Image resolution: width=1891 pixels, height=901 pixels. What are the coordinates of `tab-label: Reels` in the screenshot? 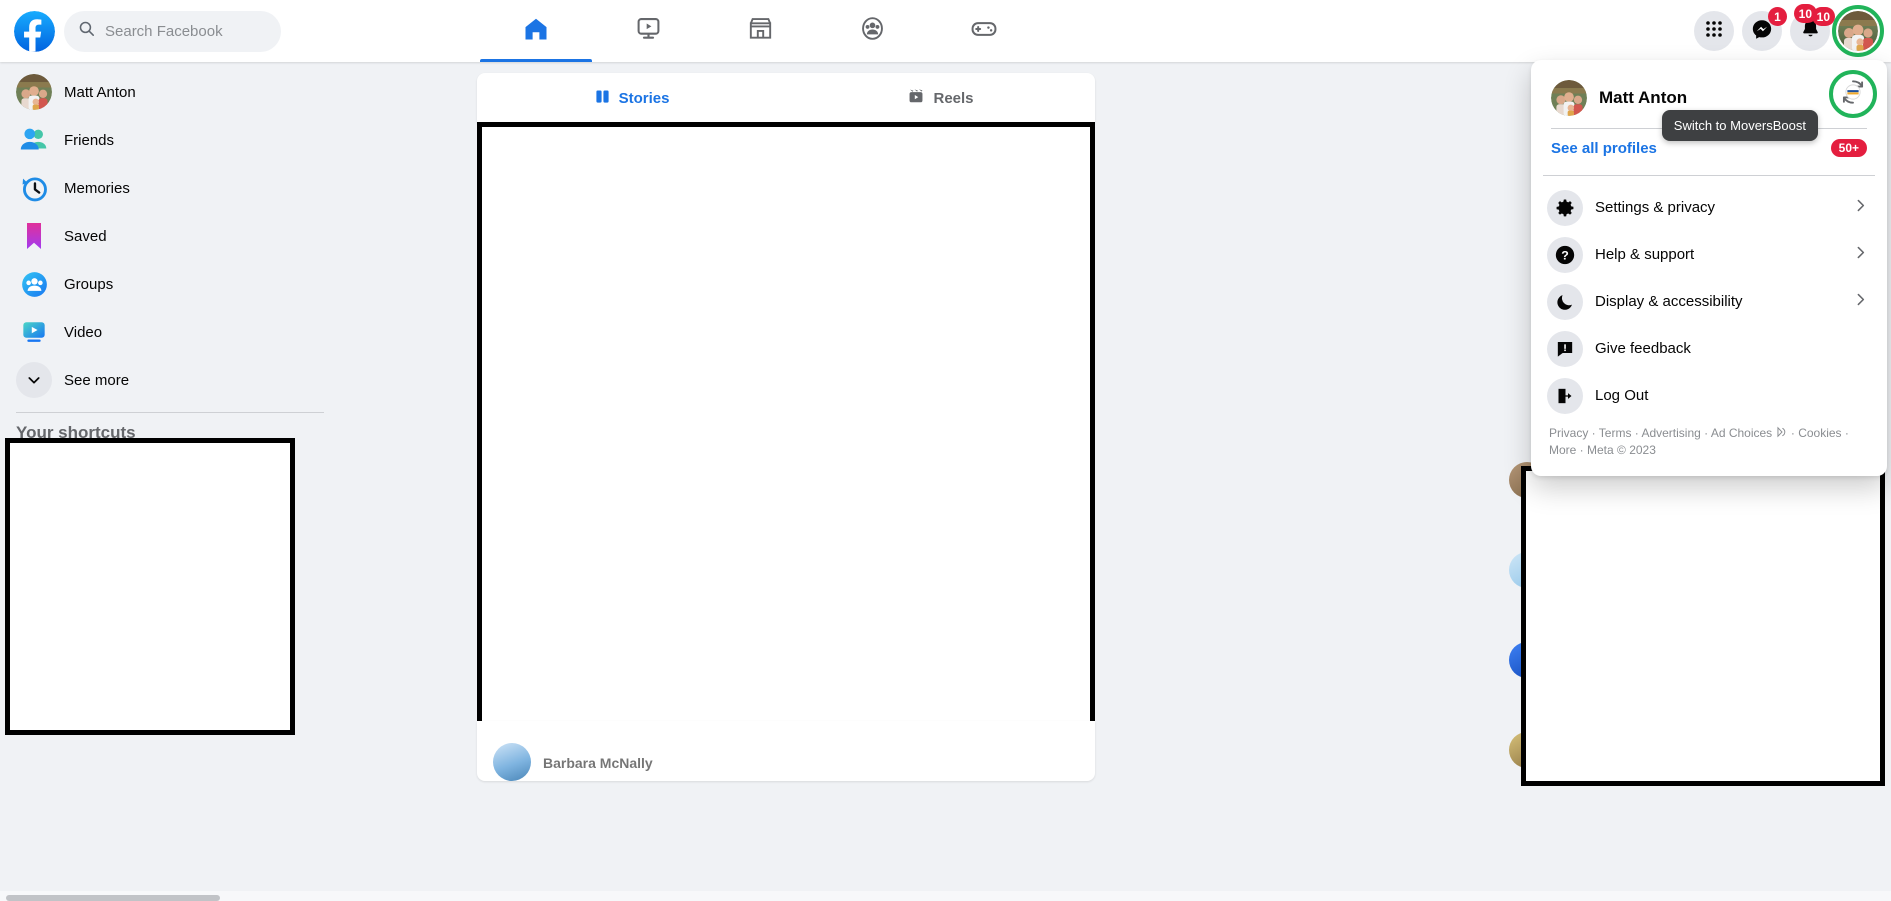 It's located at (953, 98).